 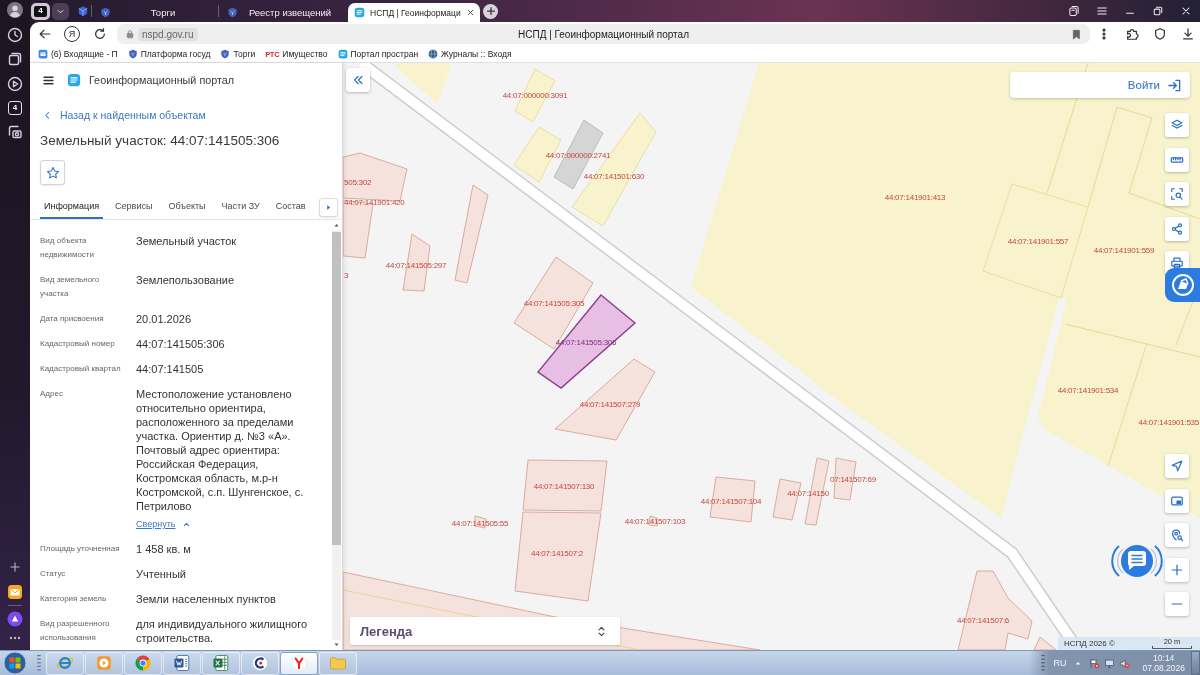 I want to click on segmented-circle-icon, so click(x=143, y=663).